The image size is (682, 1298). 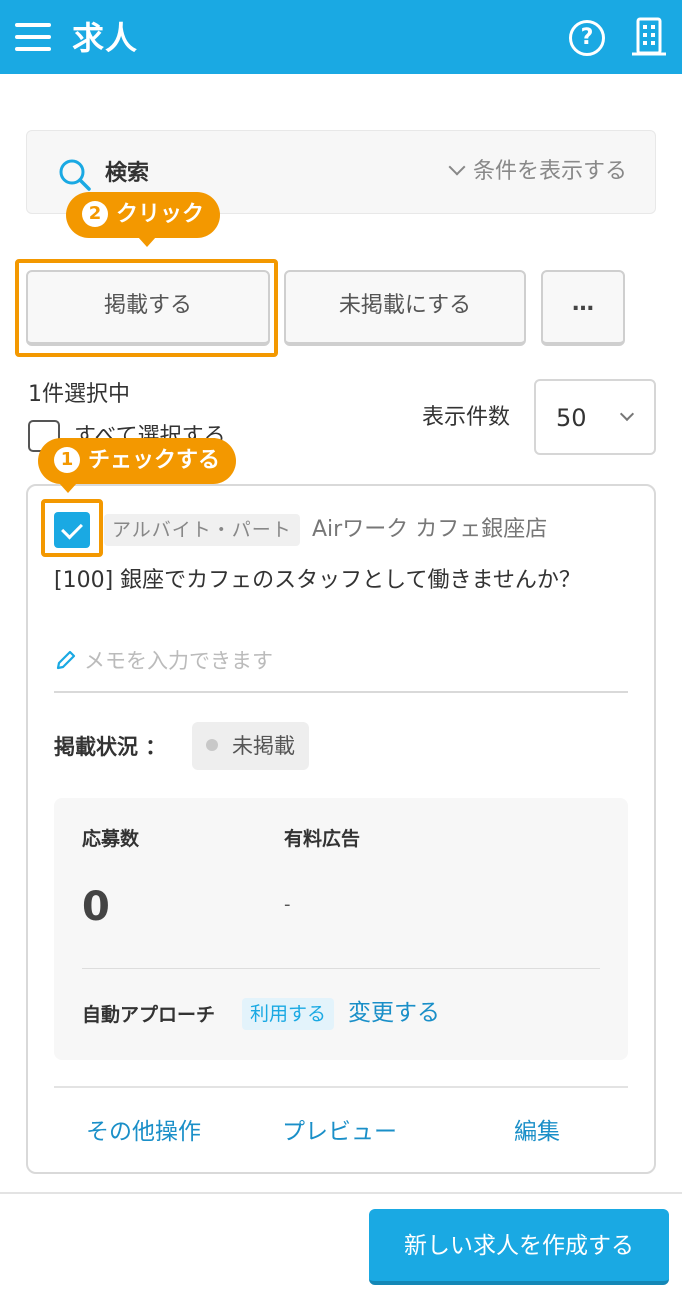 I want to click on app-header: 求人 ?, so click(x=341, y=37).